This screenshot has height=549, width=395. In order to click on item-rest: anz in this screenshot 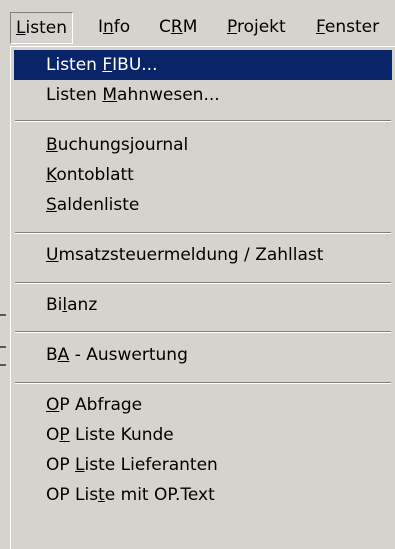, I will do `click(82, 305)`.